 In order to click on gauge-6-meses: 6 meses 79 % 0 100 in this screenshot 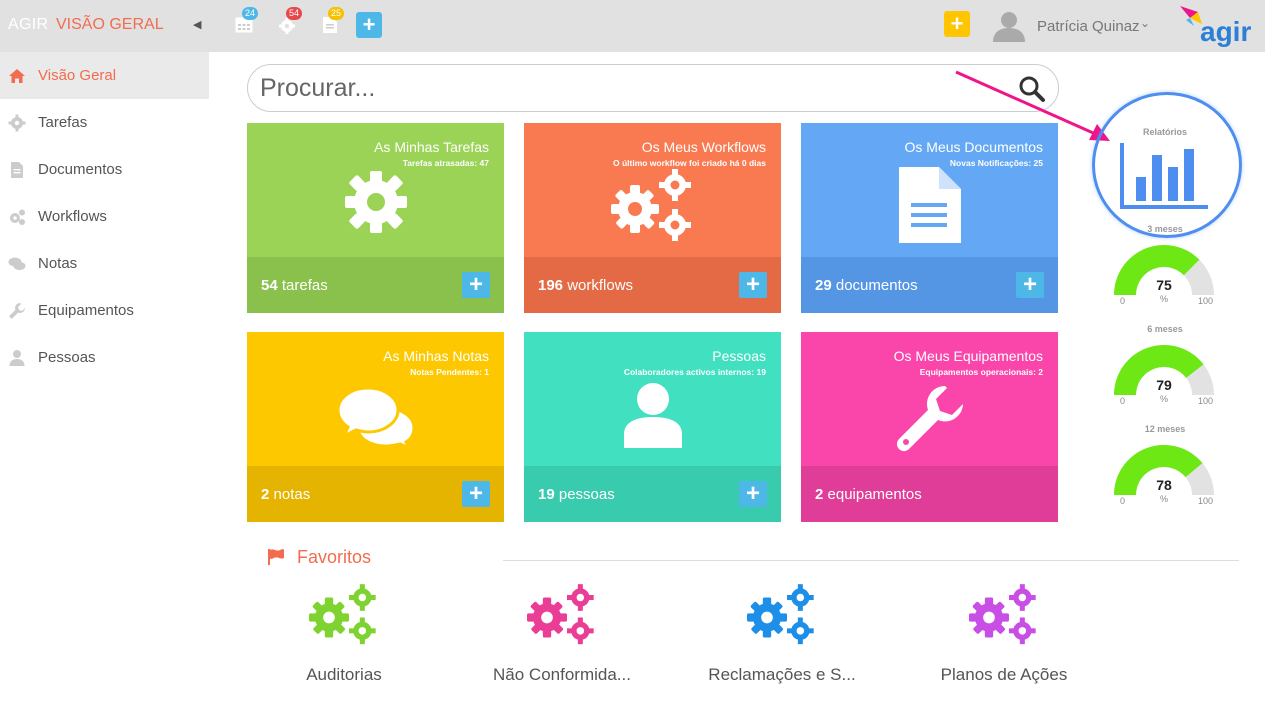, I will do `click(1165, 369)`.